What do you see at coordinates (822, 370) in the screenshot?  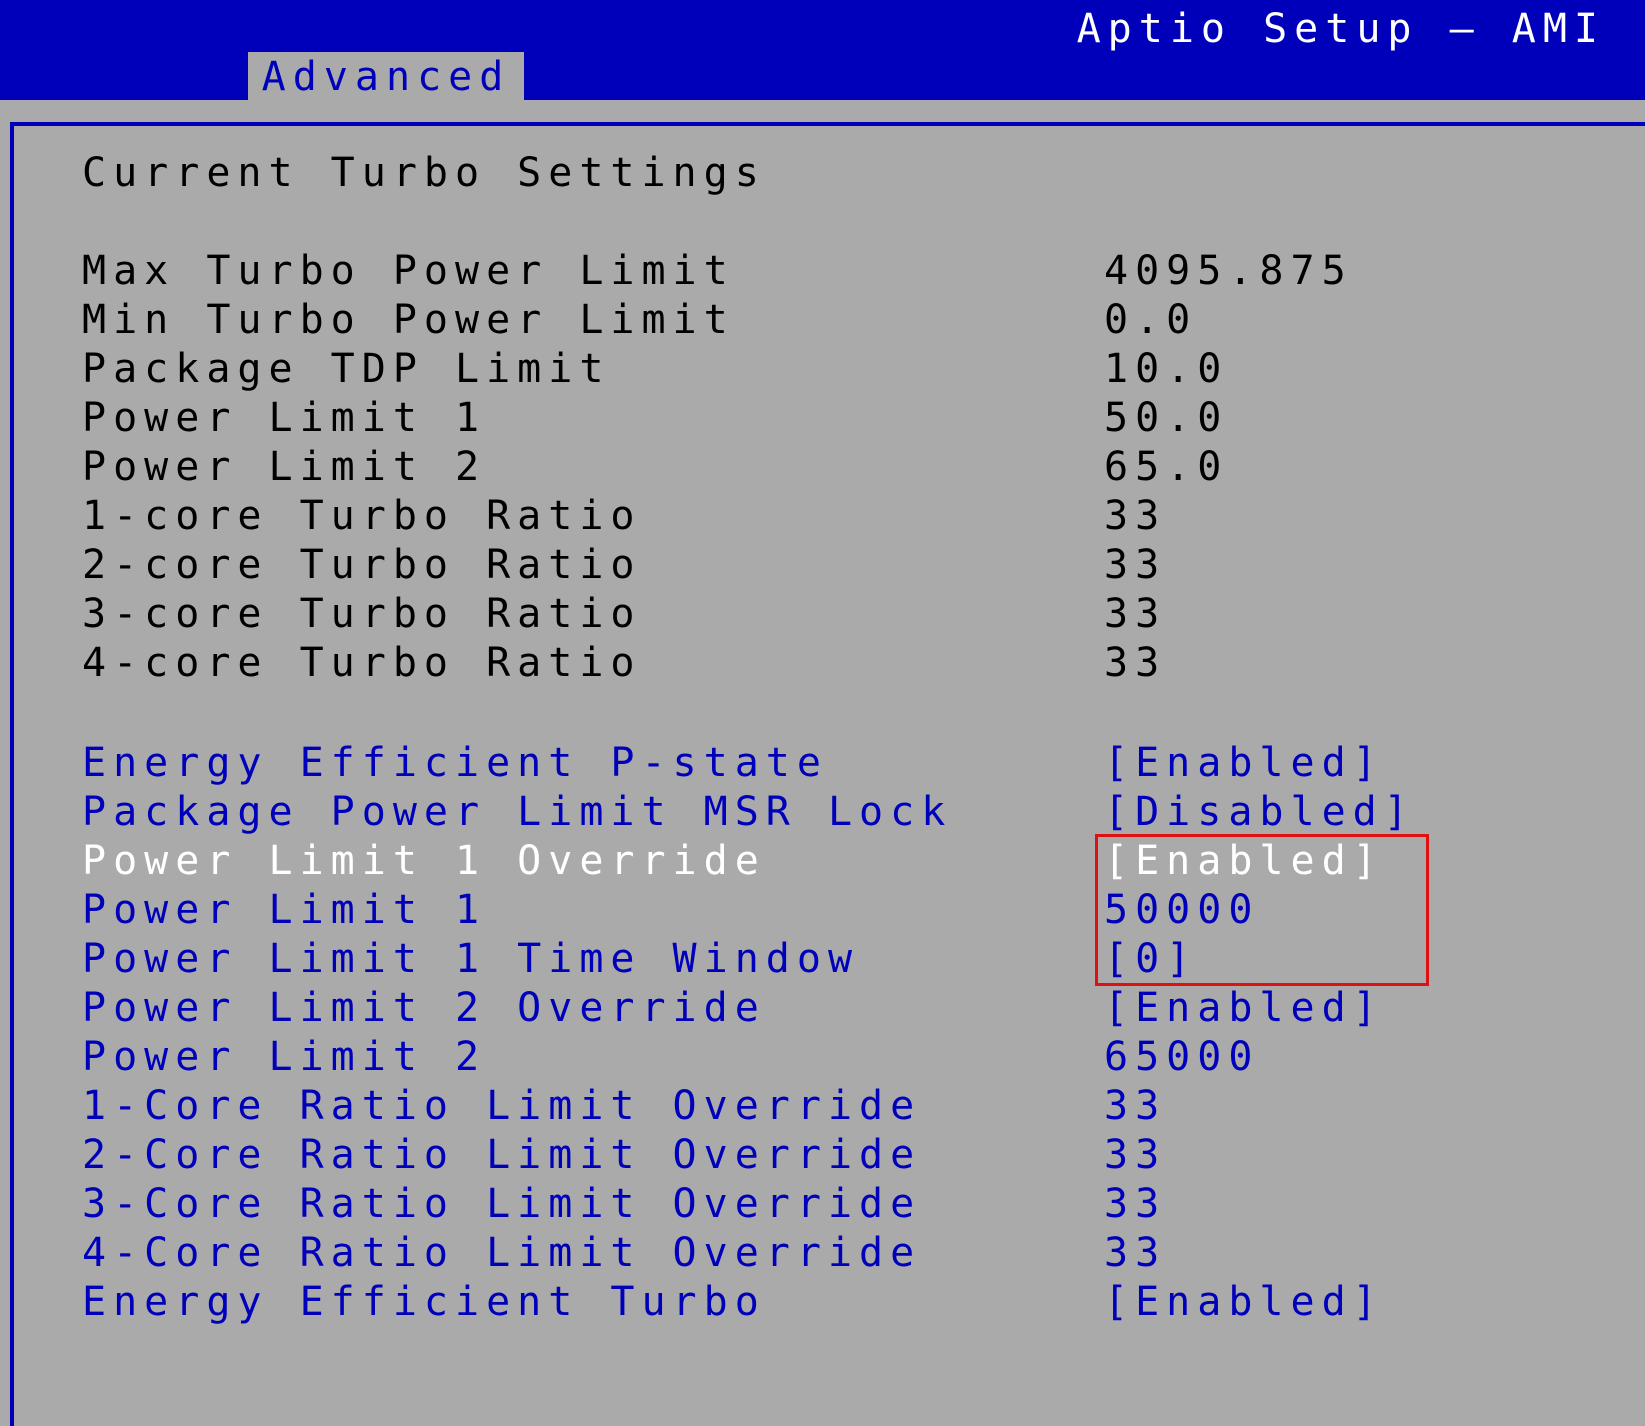 I see `info-row: Package TDP Limit 10.0` at bounding box center [822, 370].